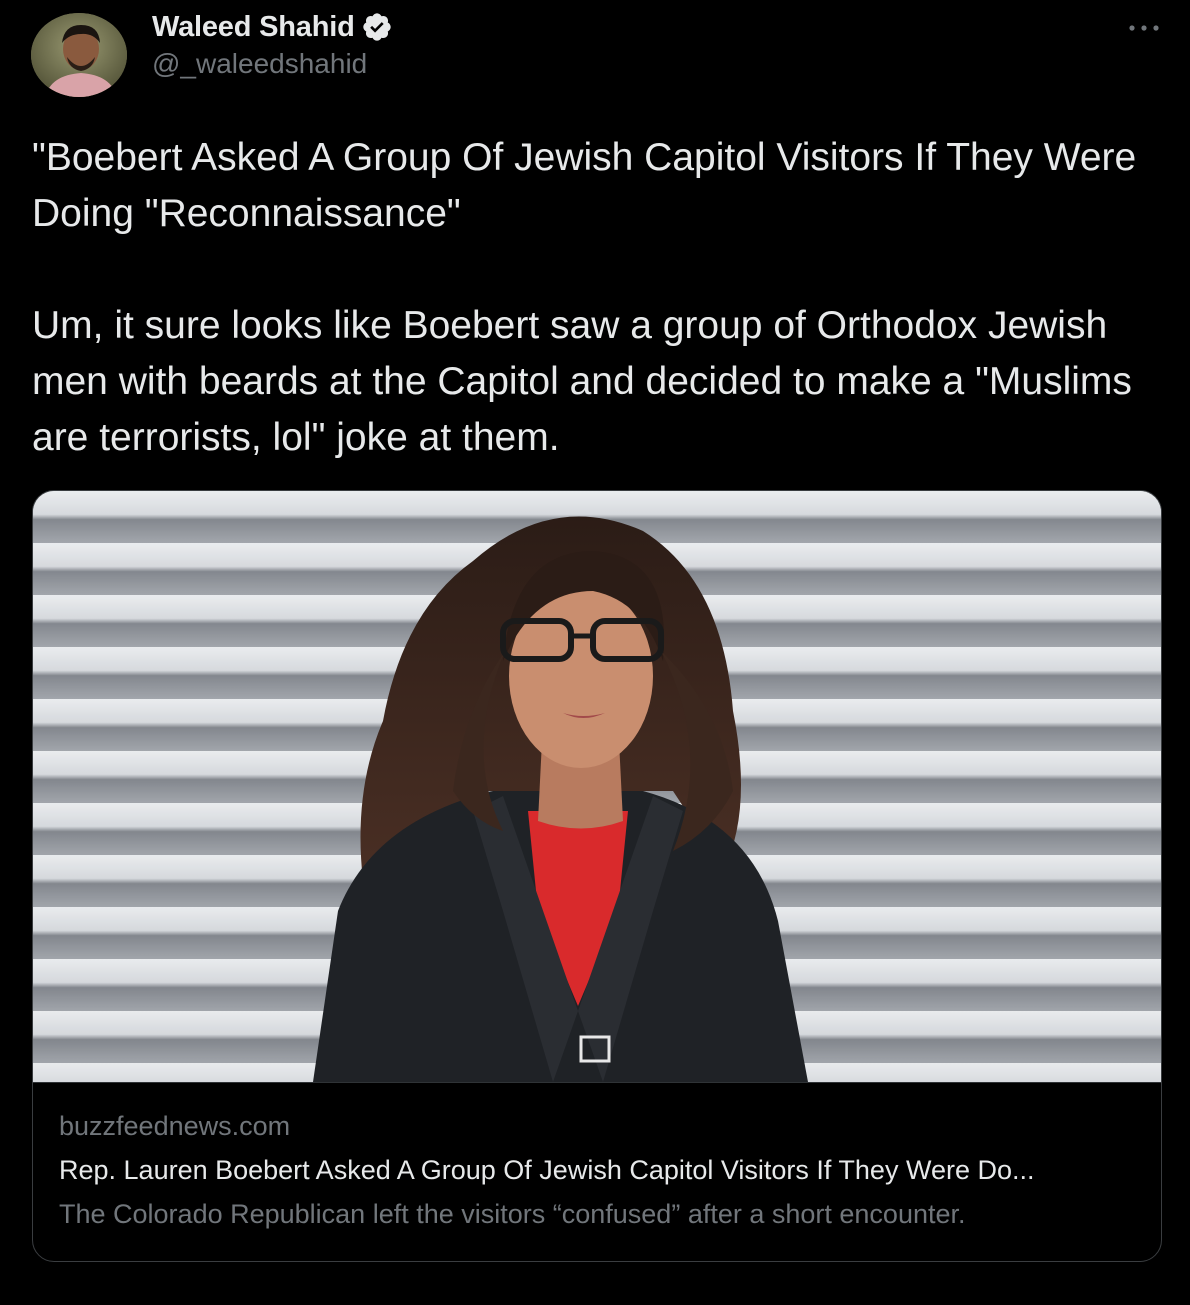 The image size is (1190, 1305). What do you see at coordinates (253, 27) in the screenshot?
I see `author-name: Waleed Shahid` at bounding box center [253, 27].